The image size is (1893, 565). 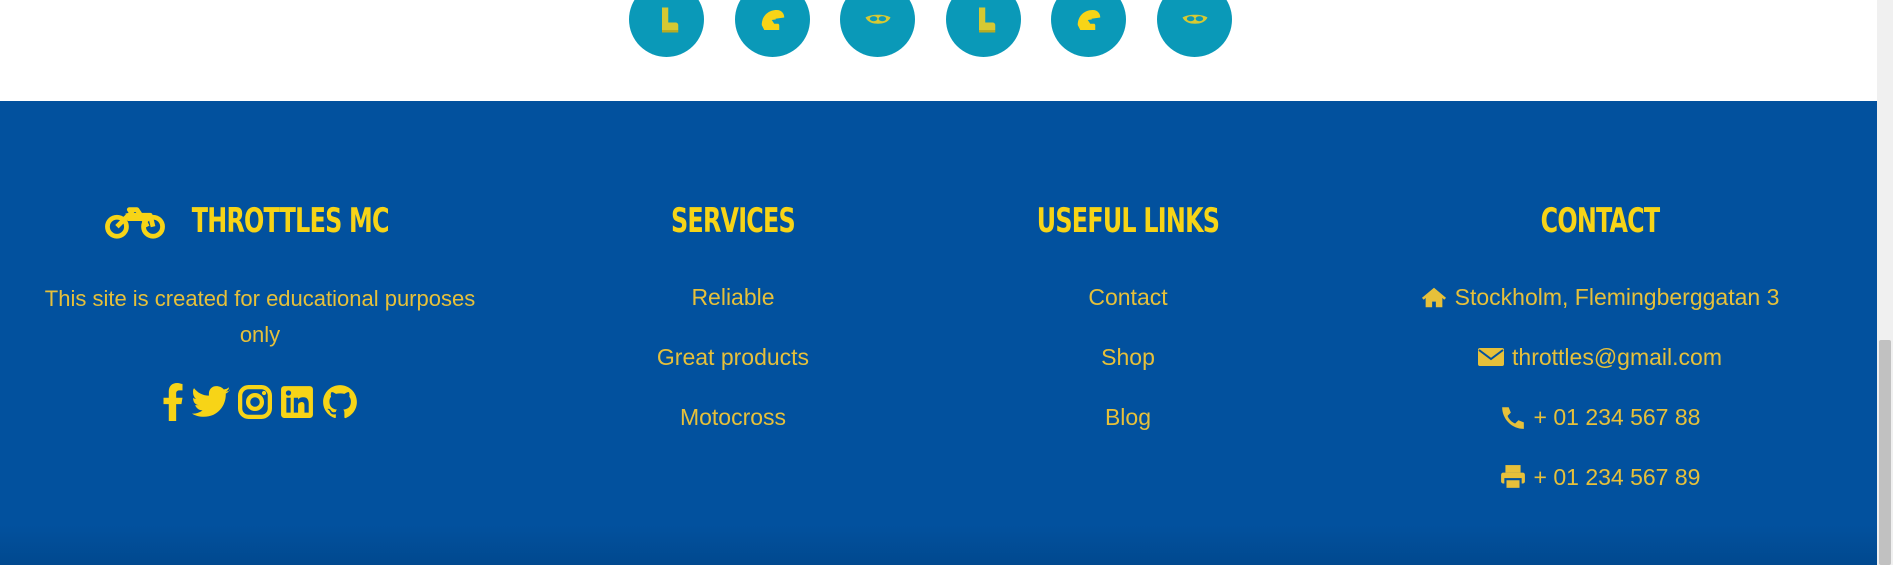 What do you see at coordinates (733, 221) in the screenshot?
I see `services-heading: SERVICES` at bounding box center [733, 221].